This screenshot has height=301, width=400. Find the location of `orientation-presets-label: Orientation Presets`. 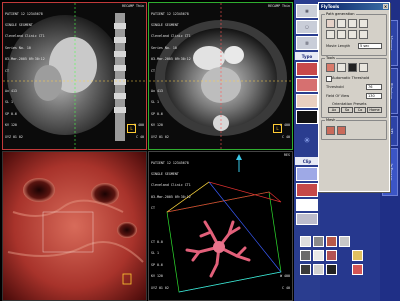

orientation-presets-label: Orientation Presets is located at coordinates (349, 104).